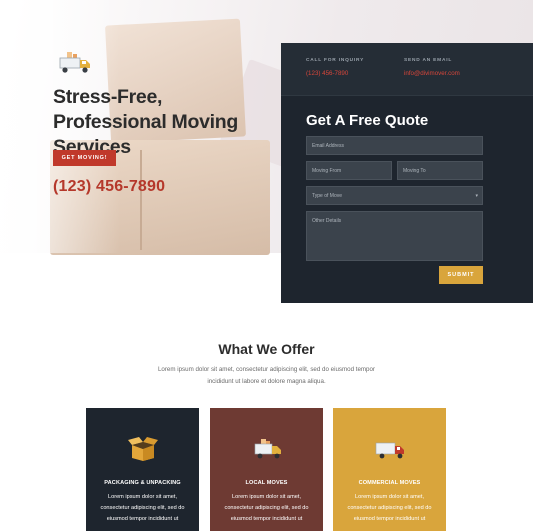 This screenshot has height=531, width=533. I want to click on card-title: PACKAGING & UNPACKING, so click(142, 483).